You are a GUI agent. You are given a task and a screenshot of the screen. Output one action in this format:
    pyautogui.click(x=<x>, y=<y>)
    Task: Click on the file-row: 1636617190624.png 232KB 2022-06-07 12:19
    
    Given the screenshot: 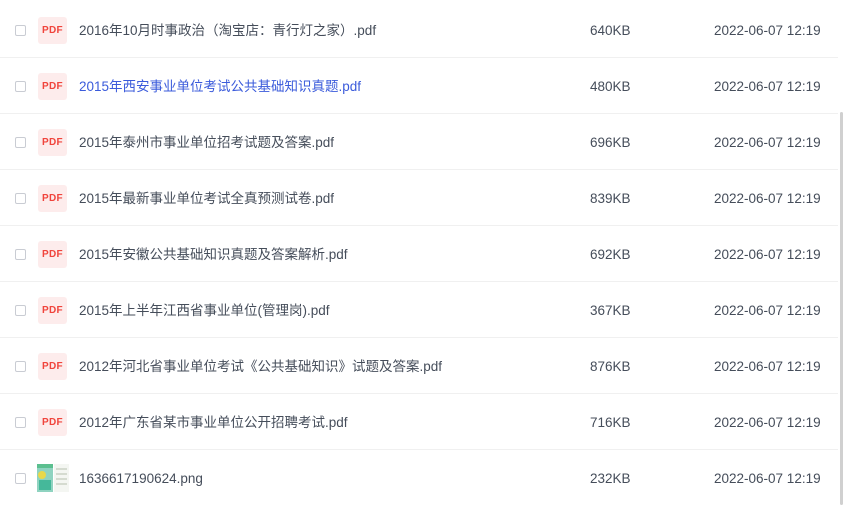 What is the action you would take?
    pyautogui.click(x=419, y=478)
    